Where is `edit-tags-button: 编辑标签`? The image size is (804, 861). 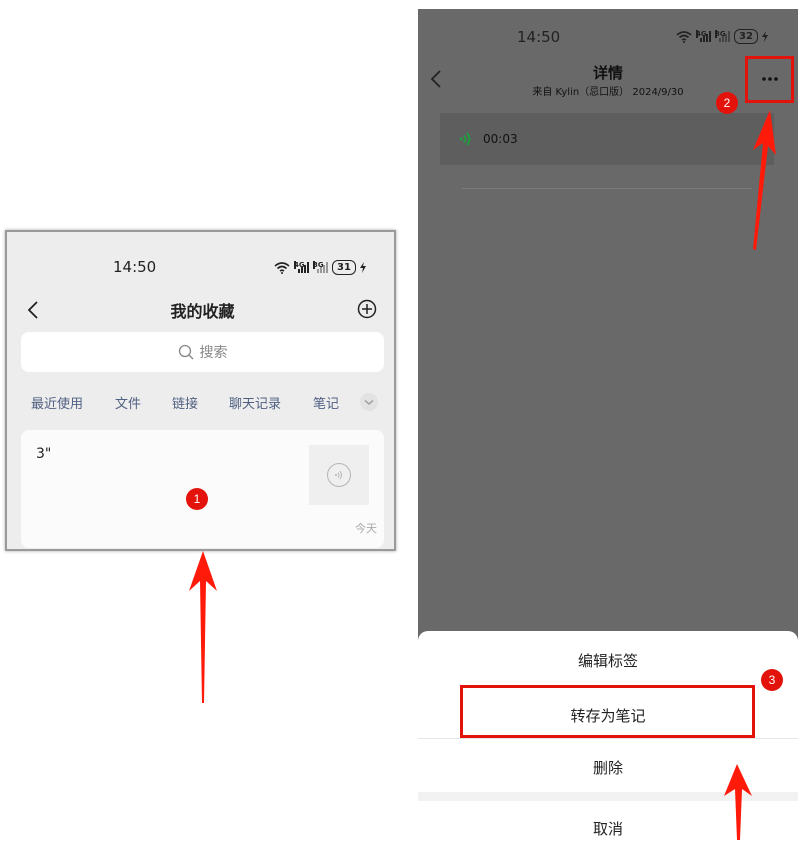
edit-tags-button: 编辑标签 is located at coordinates (608, 660).